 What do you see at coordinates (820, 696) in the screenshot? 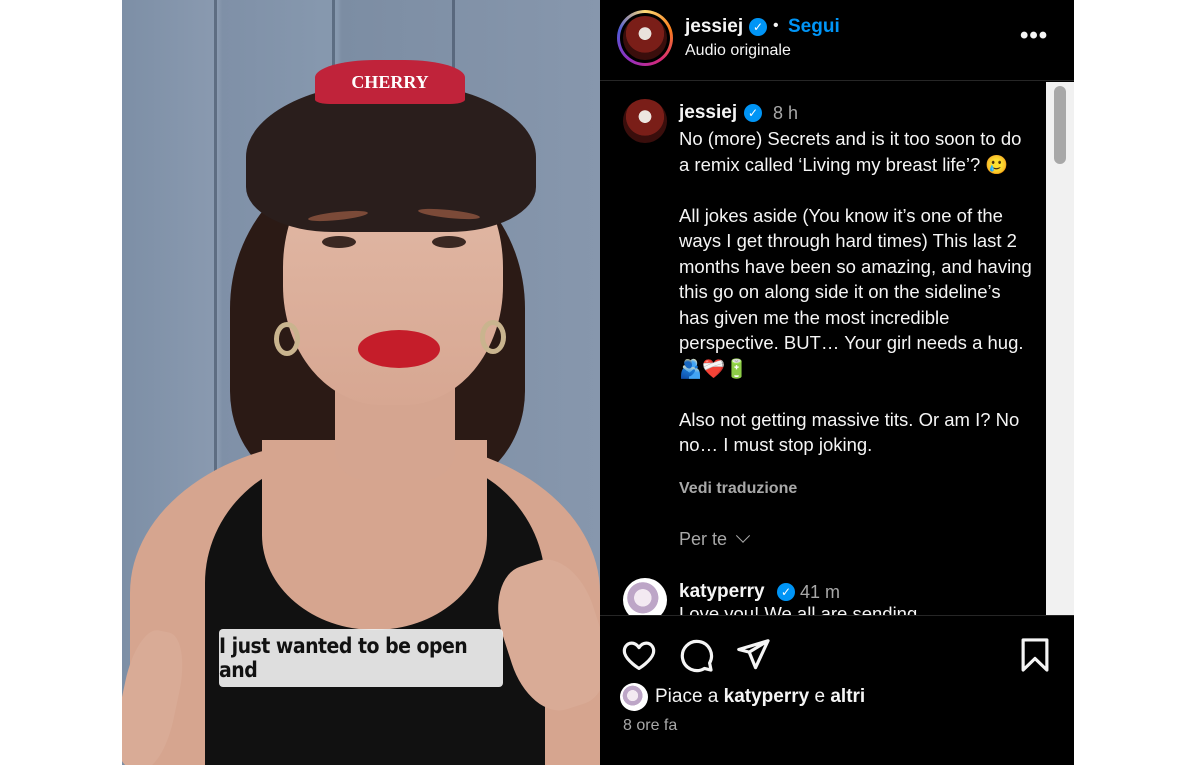
I see `likes-middle: e` at bounding box center [820, 696].